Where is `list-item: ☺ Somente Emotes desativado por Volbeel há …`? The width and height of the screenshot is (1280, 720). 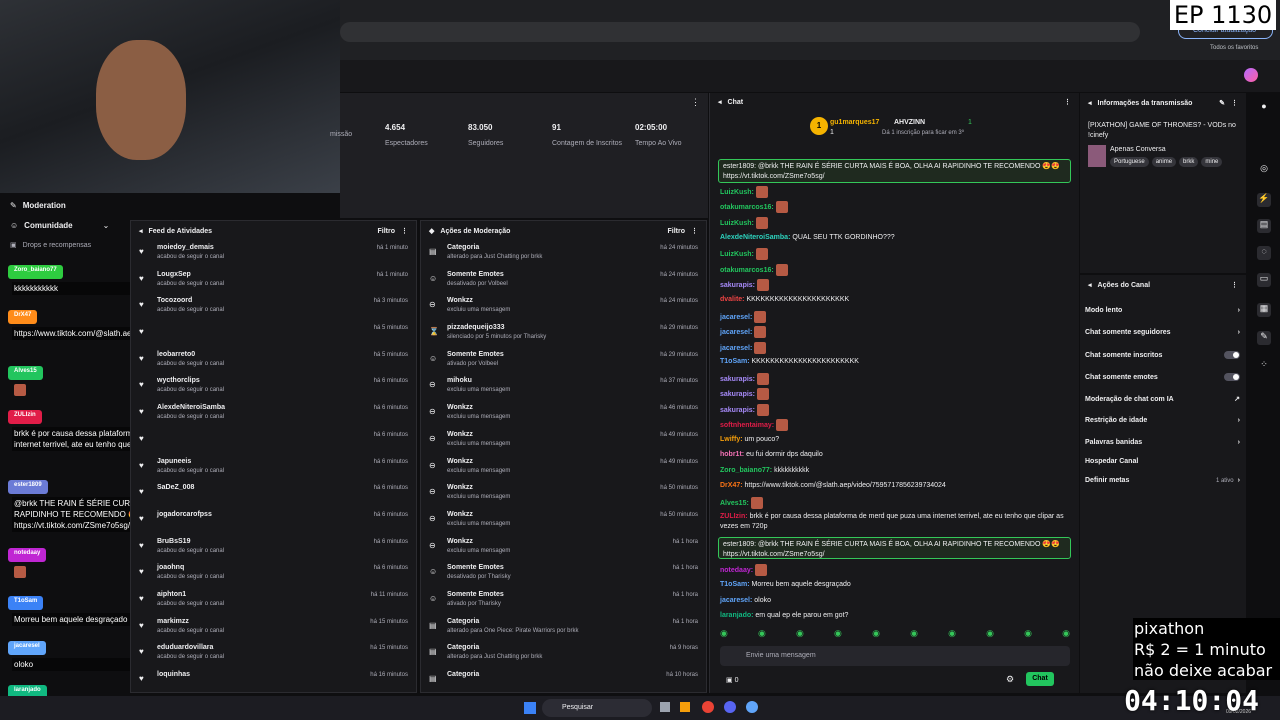 list-item: ☺ Somente Emotes desativado por Volbeel há … is located at coordinates (563, 281).